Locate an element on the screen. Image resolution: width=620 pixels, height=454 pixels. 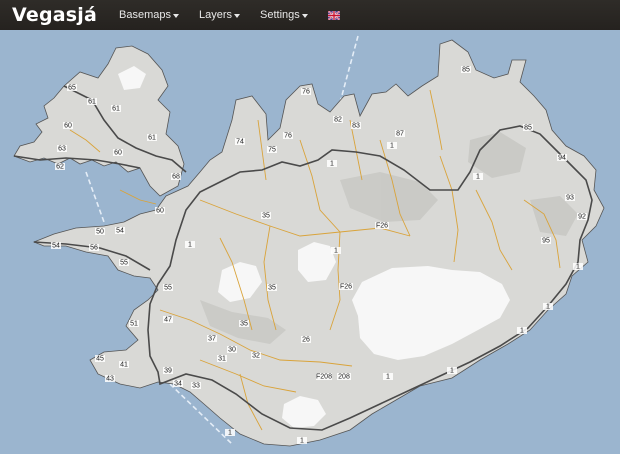
road-label: 74 is located at coordinates (240, 142).